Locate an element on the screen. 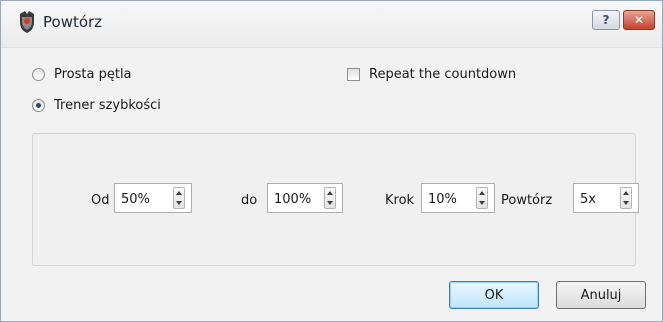  step-spinbox: 10% is located at coordinates (458, 198).